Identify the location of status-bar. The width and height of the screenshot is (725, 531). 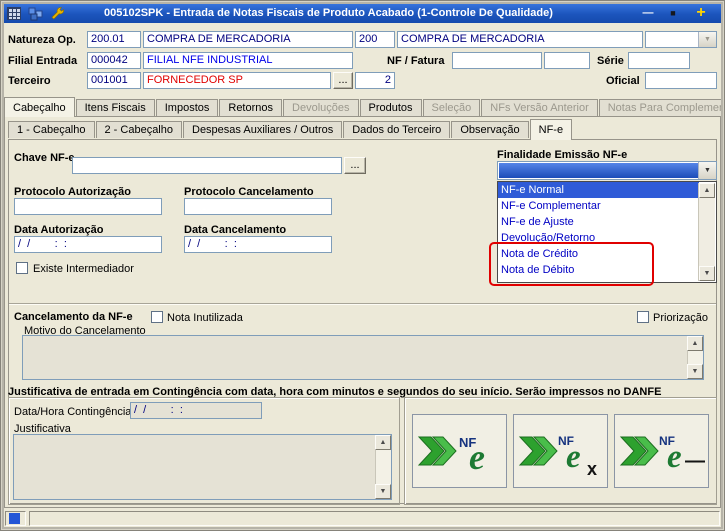
(362, 518).